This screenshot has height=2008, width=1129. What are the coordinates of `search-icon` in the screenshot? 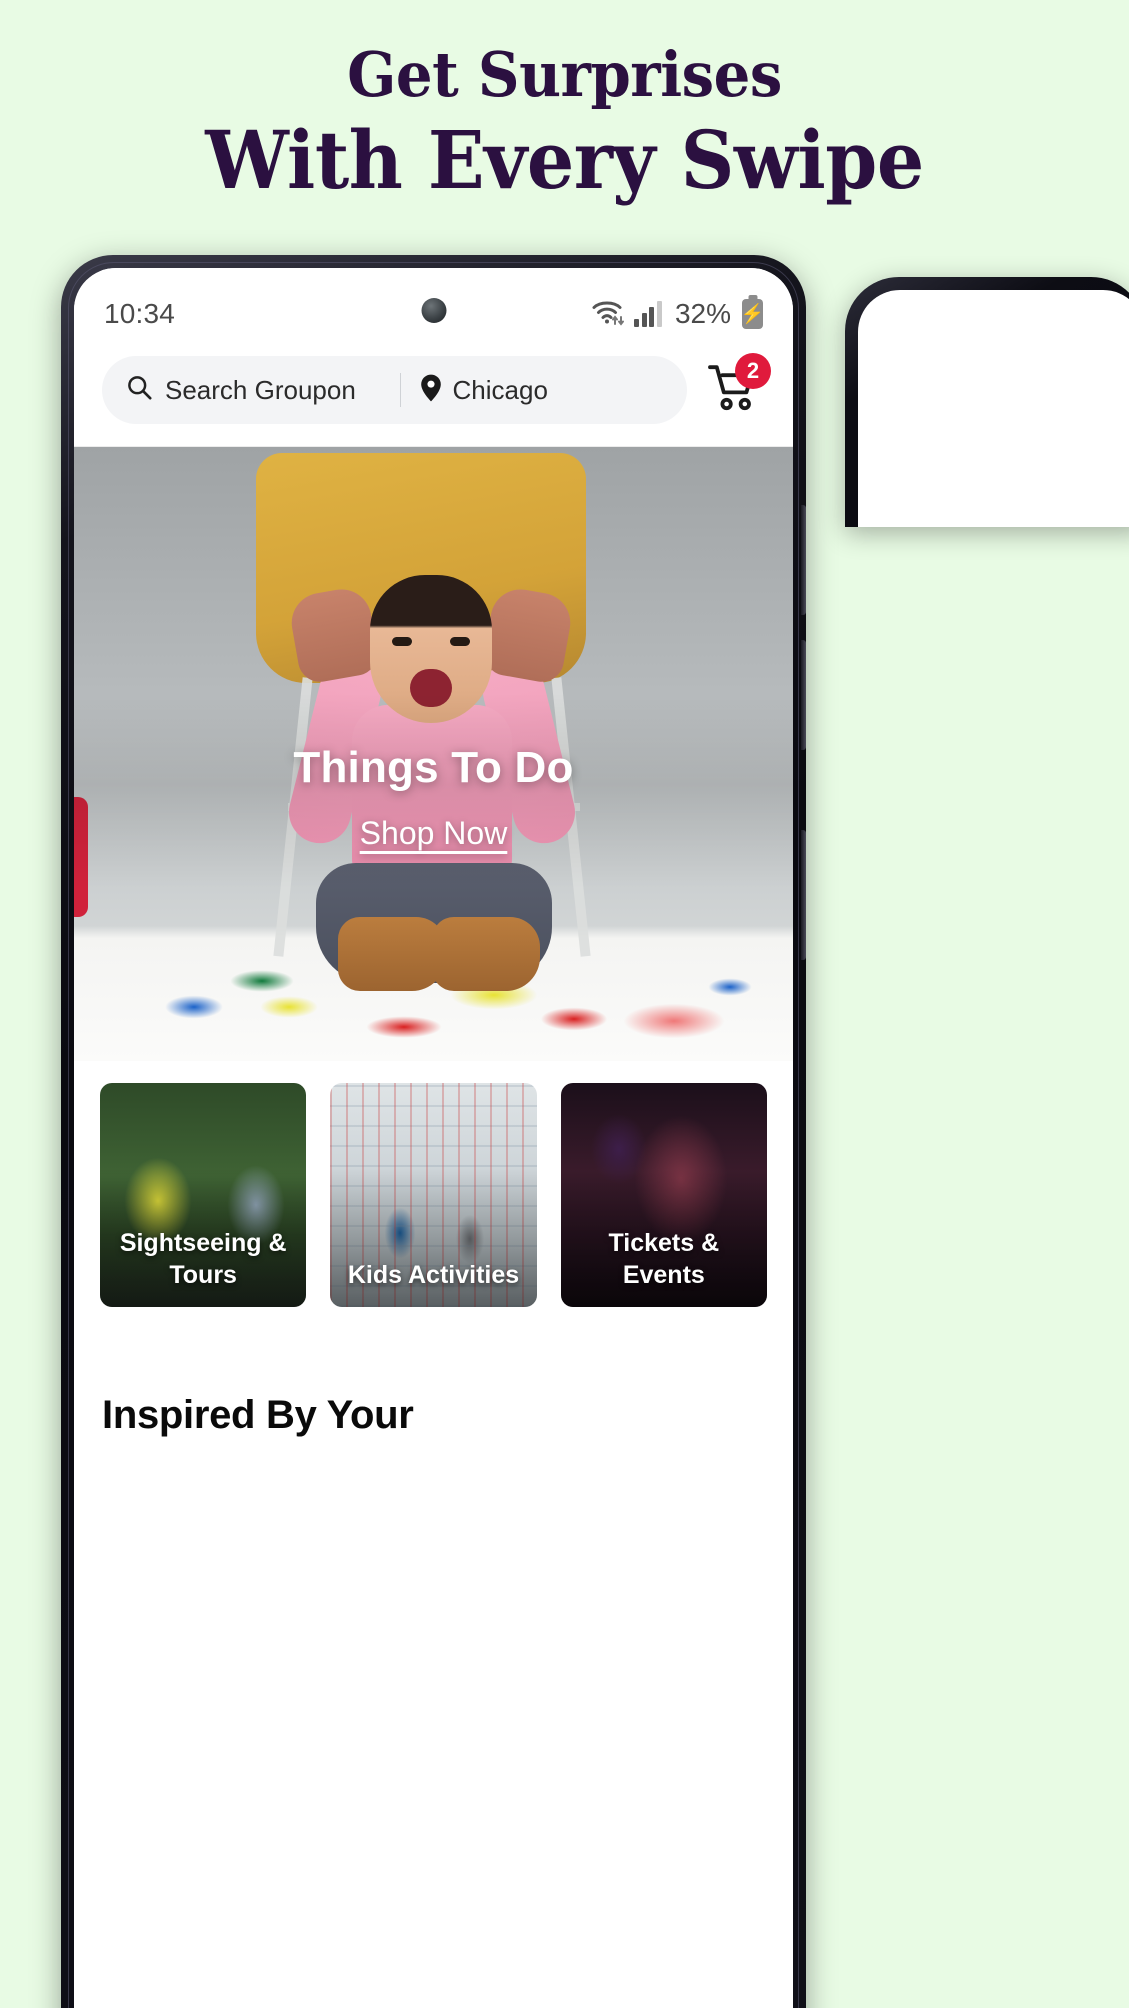 It's located at (139, 390).